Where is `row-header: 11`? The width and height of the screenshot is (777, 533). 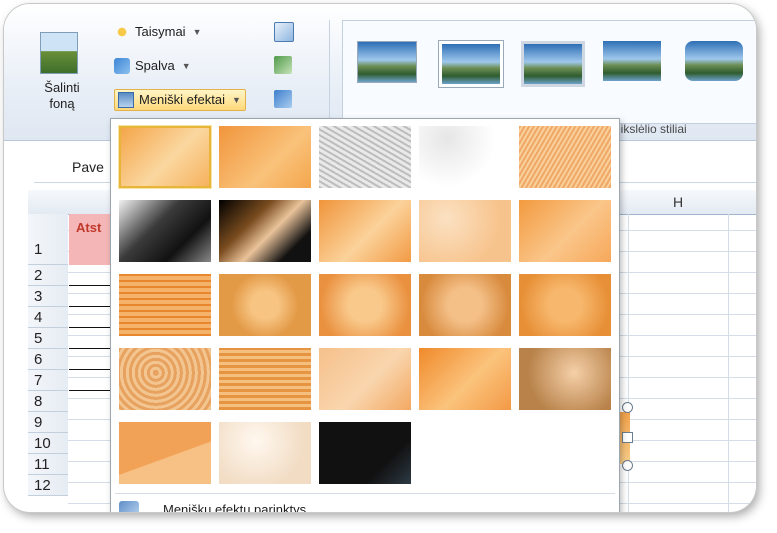 row-header: 11 is located at coordinates (48, 464).